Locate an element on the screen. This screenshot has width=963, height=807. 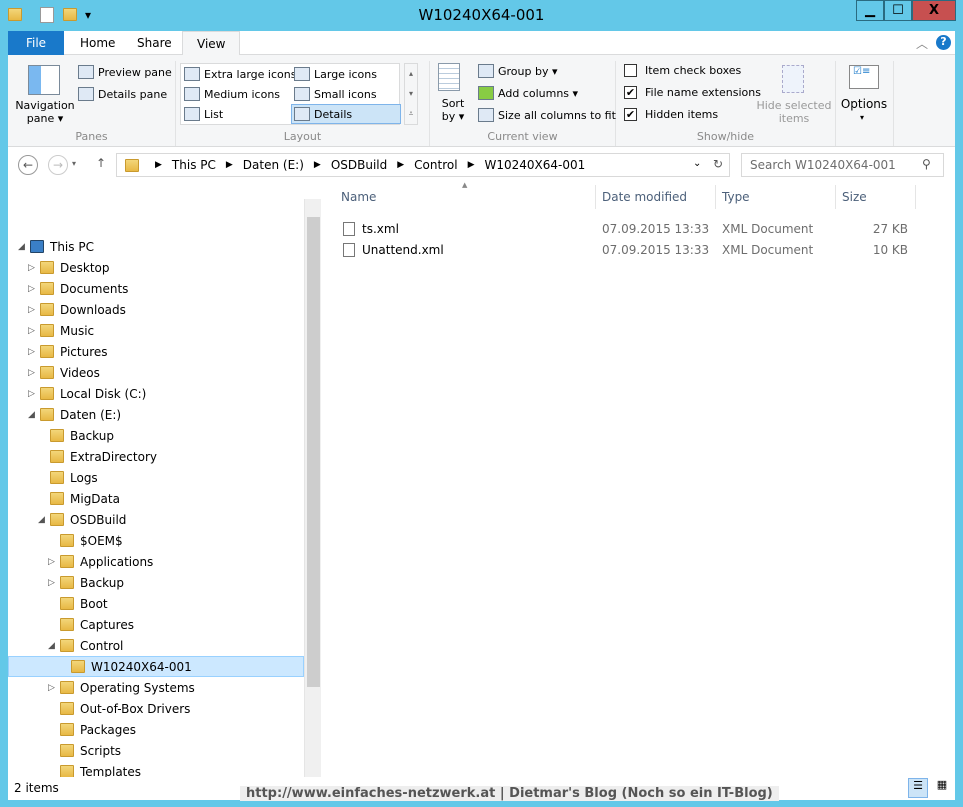
options-button: Options is located at coordinates (864, 104).